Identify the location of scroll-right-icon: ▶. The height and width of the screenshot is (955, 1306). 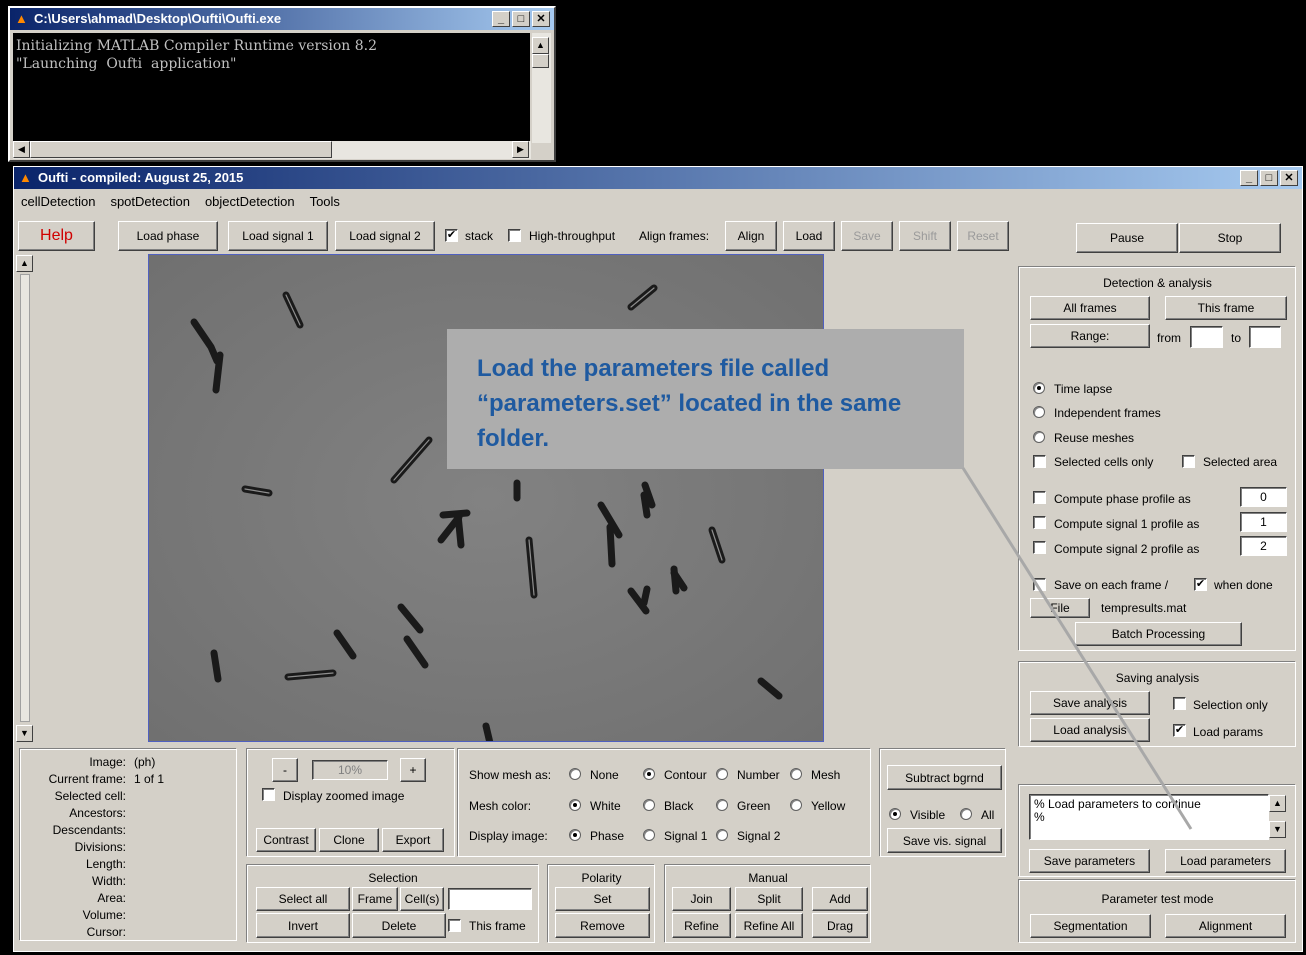
(520, 149).